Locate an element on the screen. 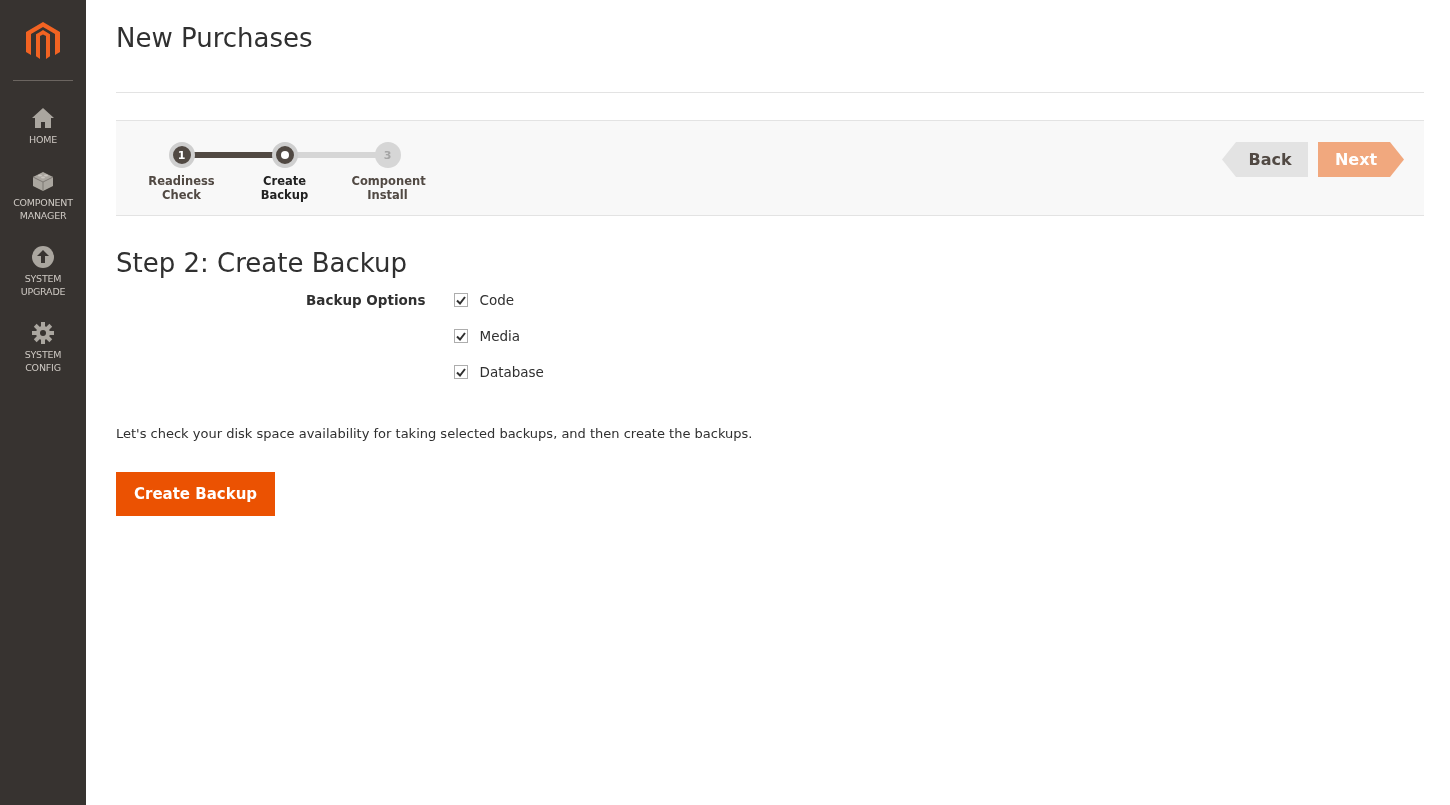 The height and width of the screenshot is (805, 1450). checkbox-label: Media is located at coordinates (500, 336).